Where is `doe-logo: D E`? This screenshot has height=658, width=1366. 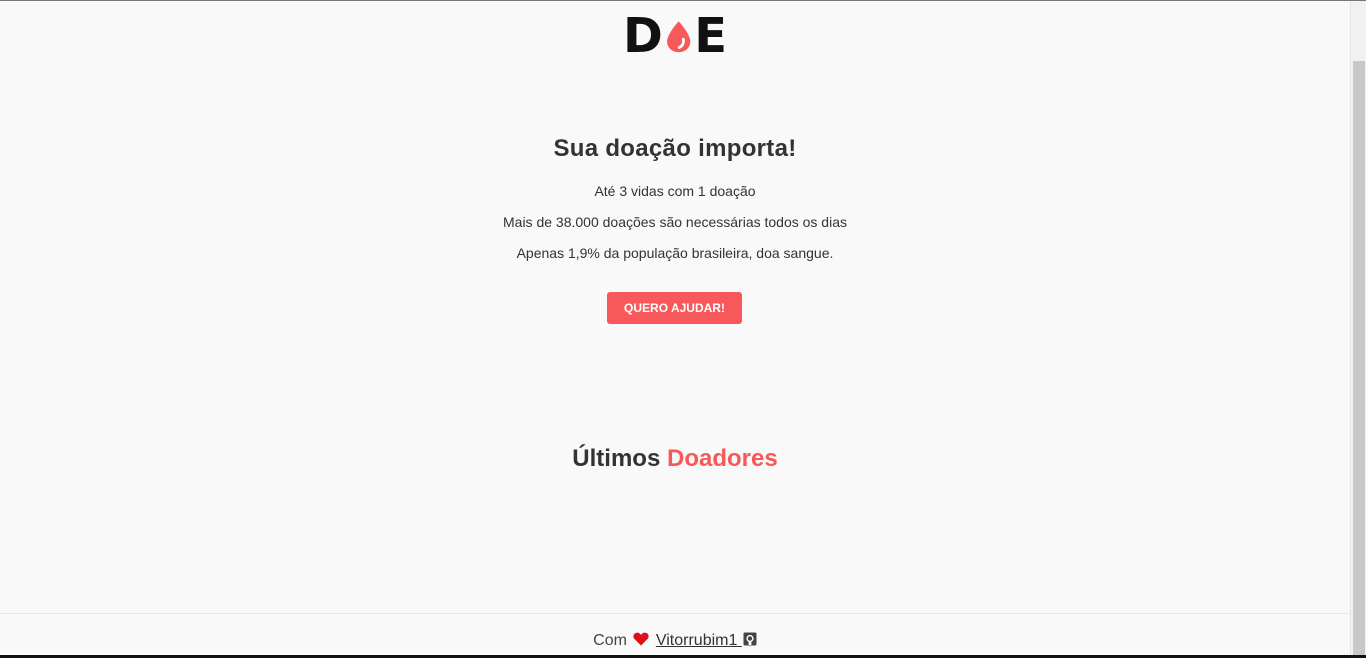 doe-logo: D E is located at coordinates (675, 36).